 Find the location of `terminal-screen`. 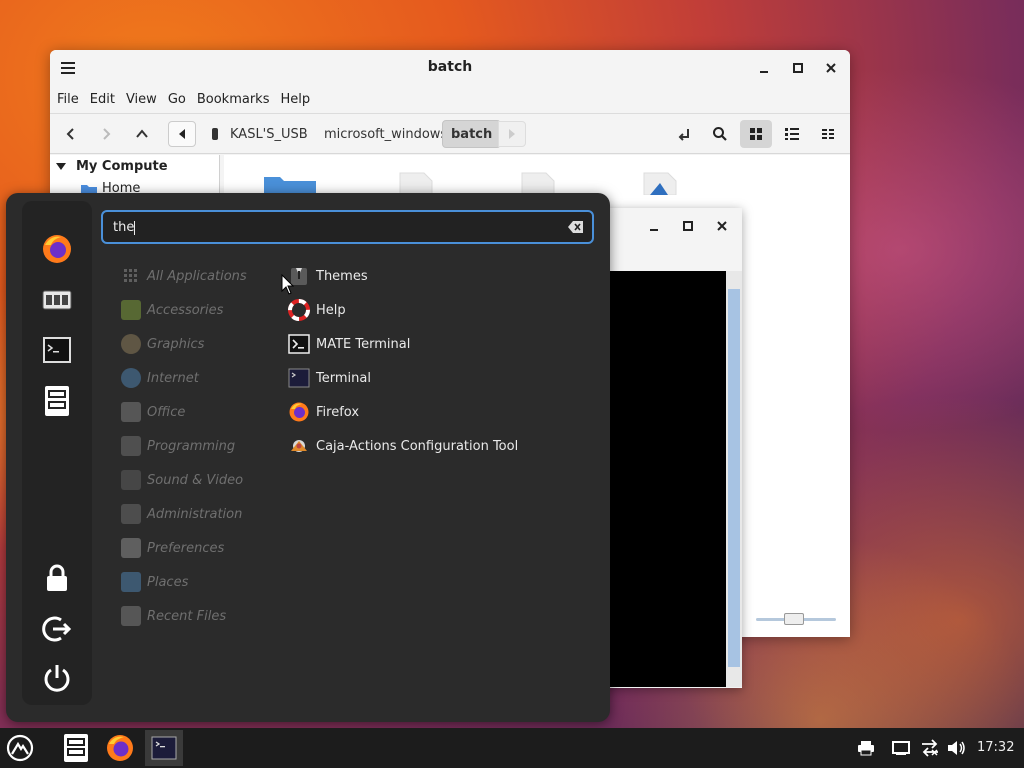

terminal-screen is located at coordinates (658, 479).